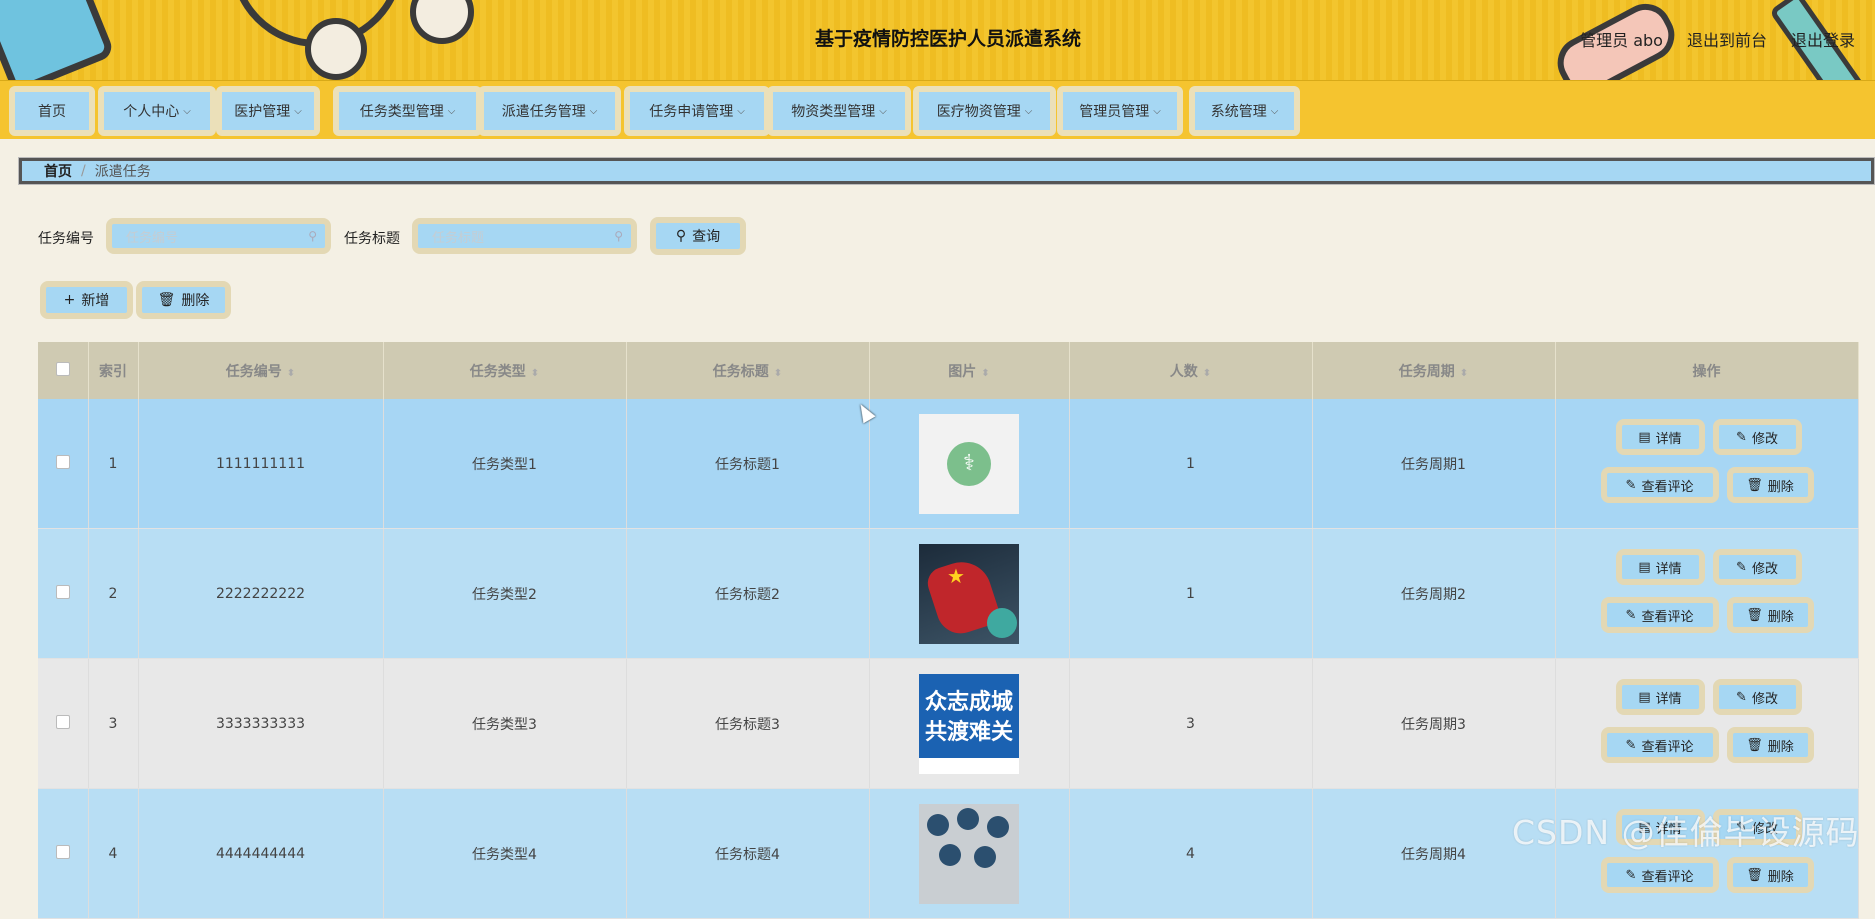 Image resolution: width=1875 pixels, height=919 pixels. I want to click on bulk-delete-button: 🗑 删除, so click(183, 300).